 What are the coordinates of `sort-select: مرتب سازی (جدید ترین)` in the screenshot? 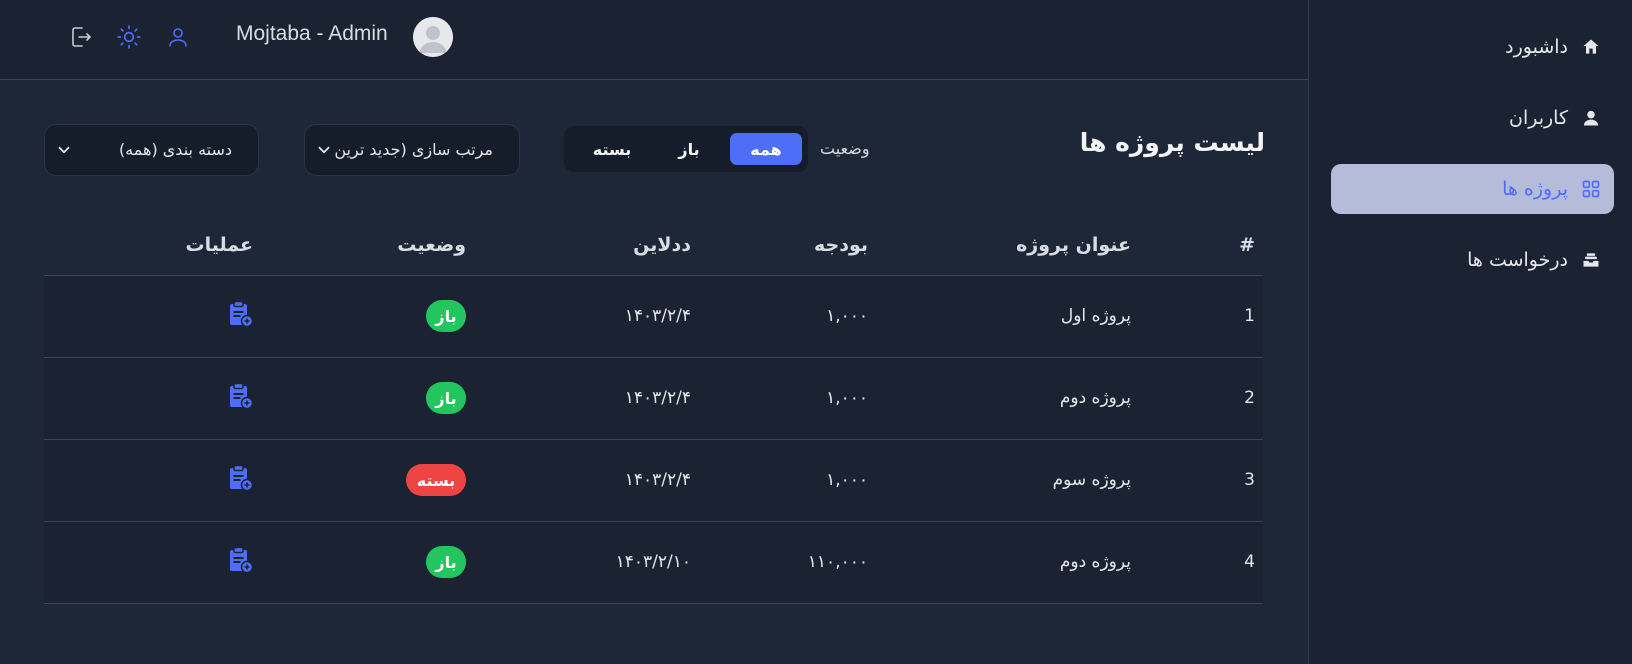 It's located at (412, 150).